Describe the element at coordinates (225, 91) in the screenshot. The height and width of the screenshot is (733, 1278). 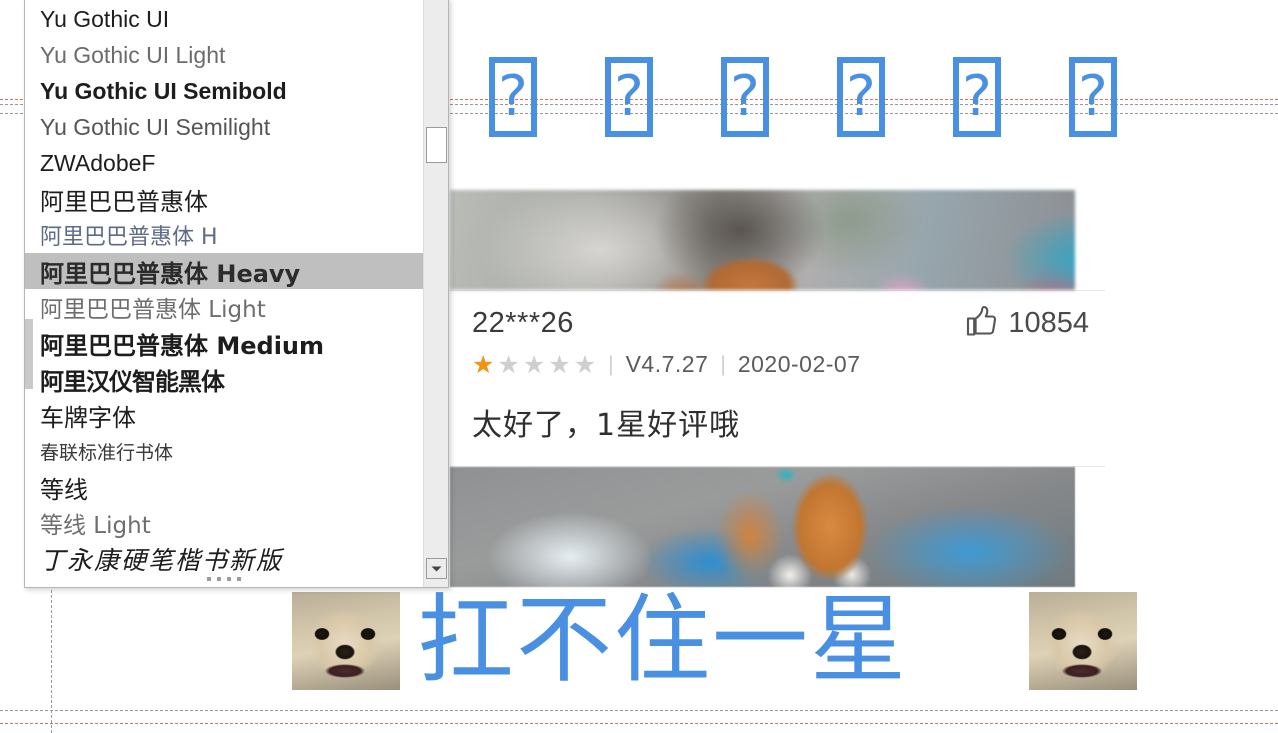
I see `font-list-item: Yu Gothic UI Semibold` at that location.